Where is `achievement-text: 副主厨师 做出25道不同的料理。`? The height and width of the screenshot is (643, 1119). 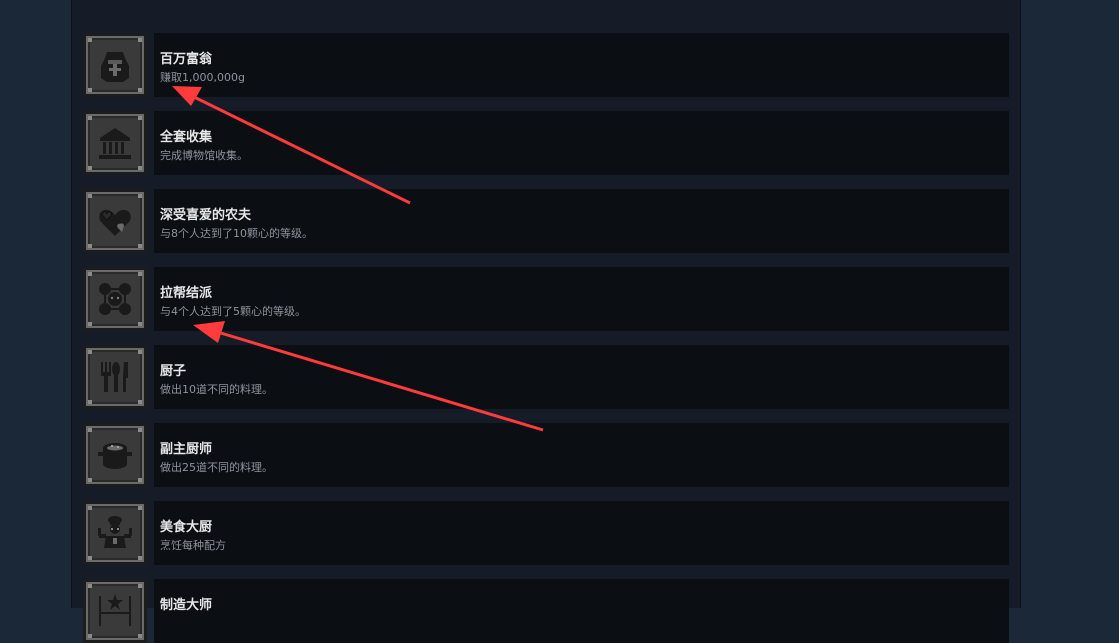
achievement-text: 副主厨师 做出25道不同的料理。 is located at coordinates (581, 455).